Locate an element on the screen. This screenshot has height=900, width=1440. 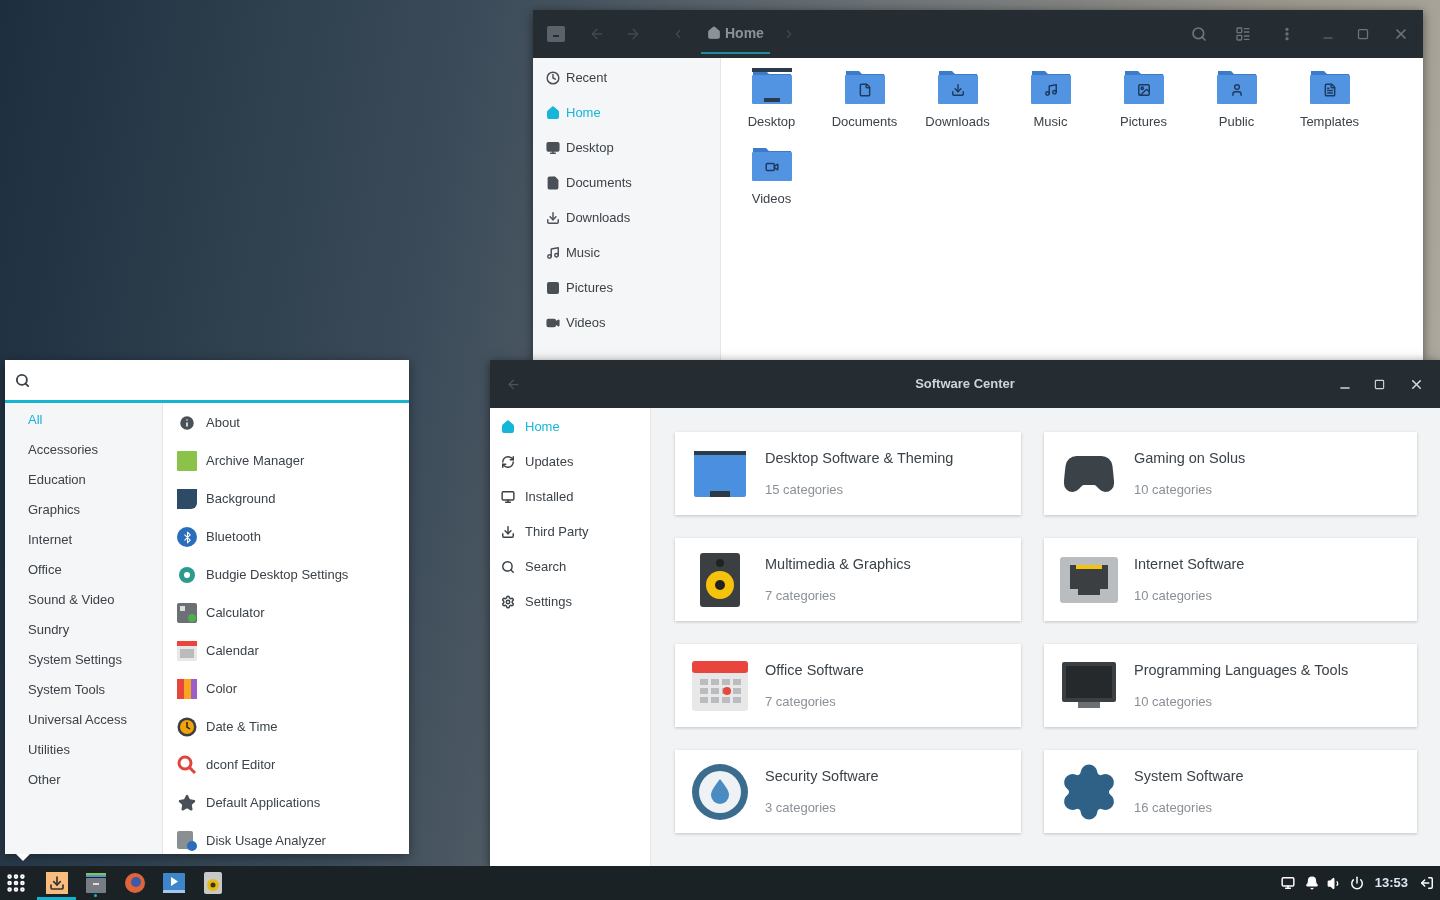
app-item: Archive Manager is located at coordinates (286, 461).